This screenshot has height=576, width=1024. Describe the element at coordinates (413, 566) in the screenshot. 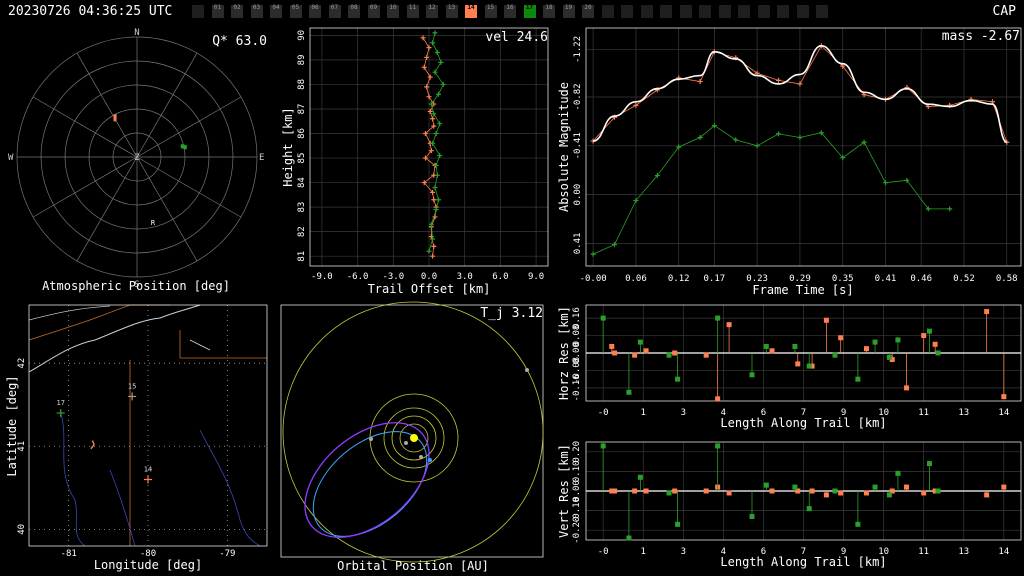

I see `orbit-xlabel: Orbital Position [AU]` at that location.